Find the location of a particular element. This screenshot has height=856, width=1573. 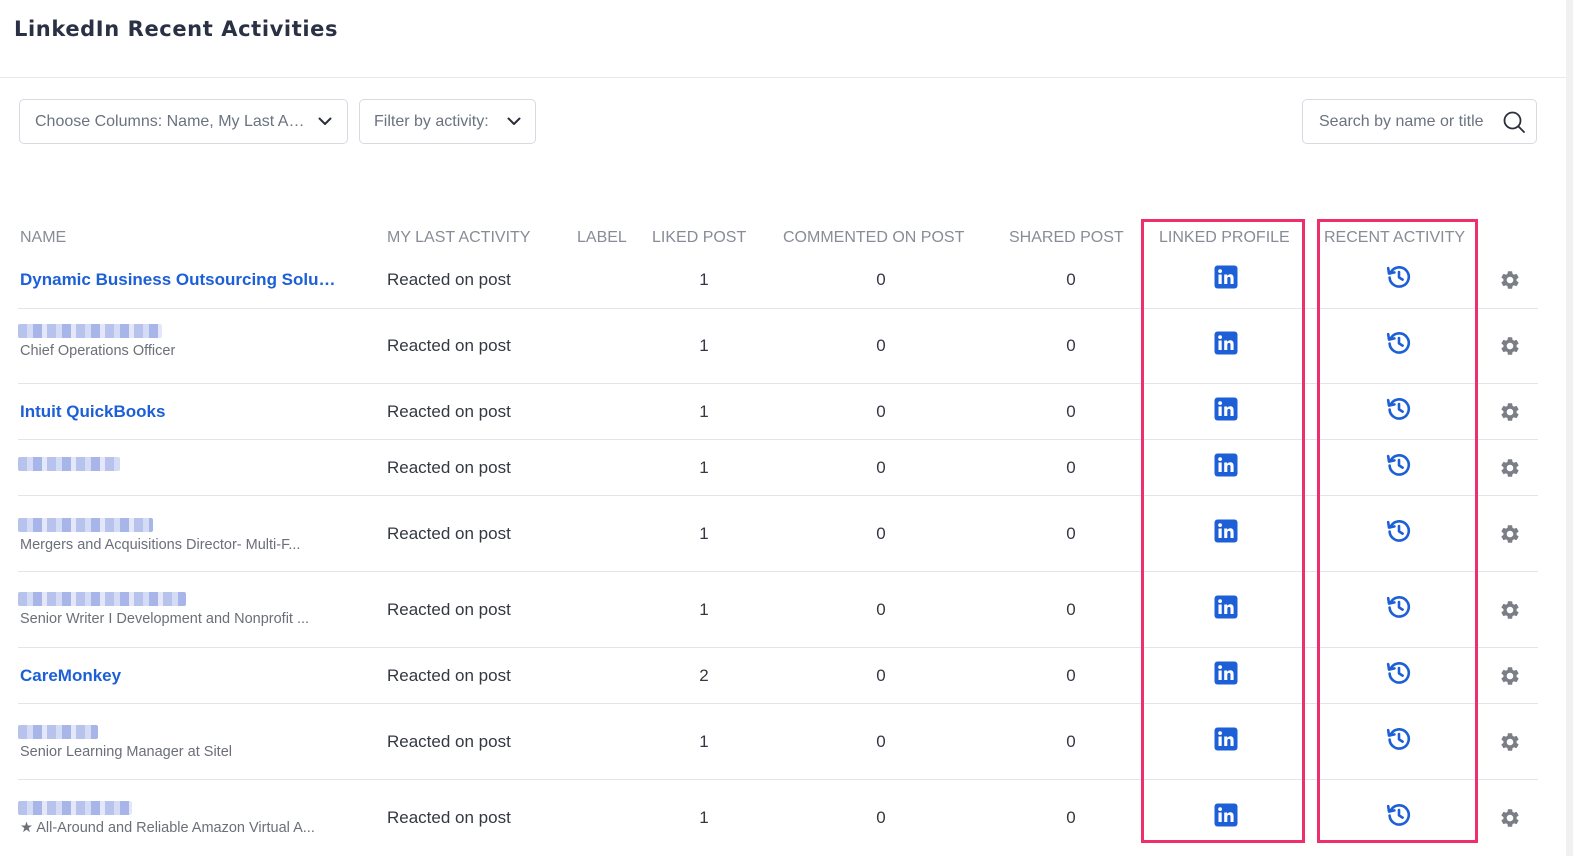

activity-filter-select: Filter by activity: is located at coordinates (447, 121).